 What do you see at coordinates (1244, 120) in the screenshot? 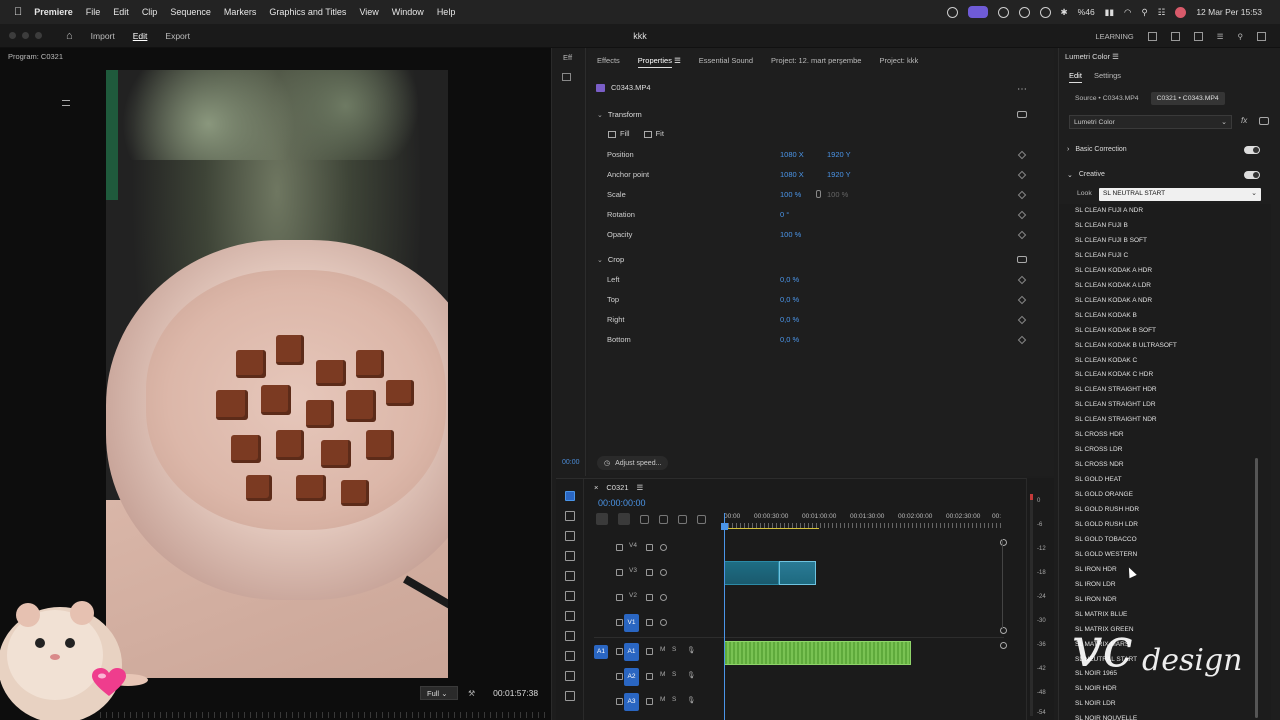
I see `fx-icon: fx` at bounding box center [1244, 120].